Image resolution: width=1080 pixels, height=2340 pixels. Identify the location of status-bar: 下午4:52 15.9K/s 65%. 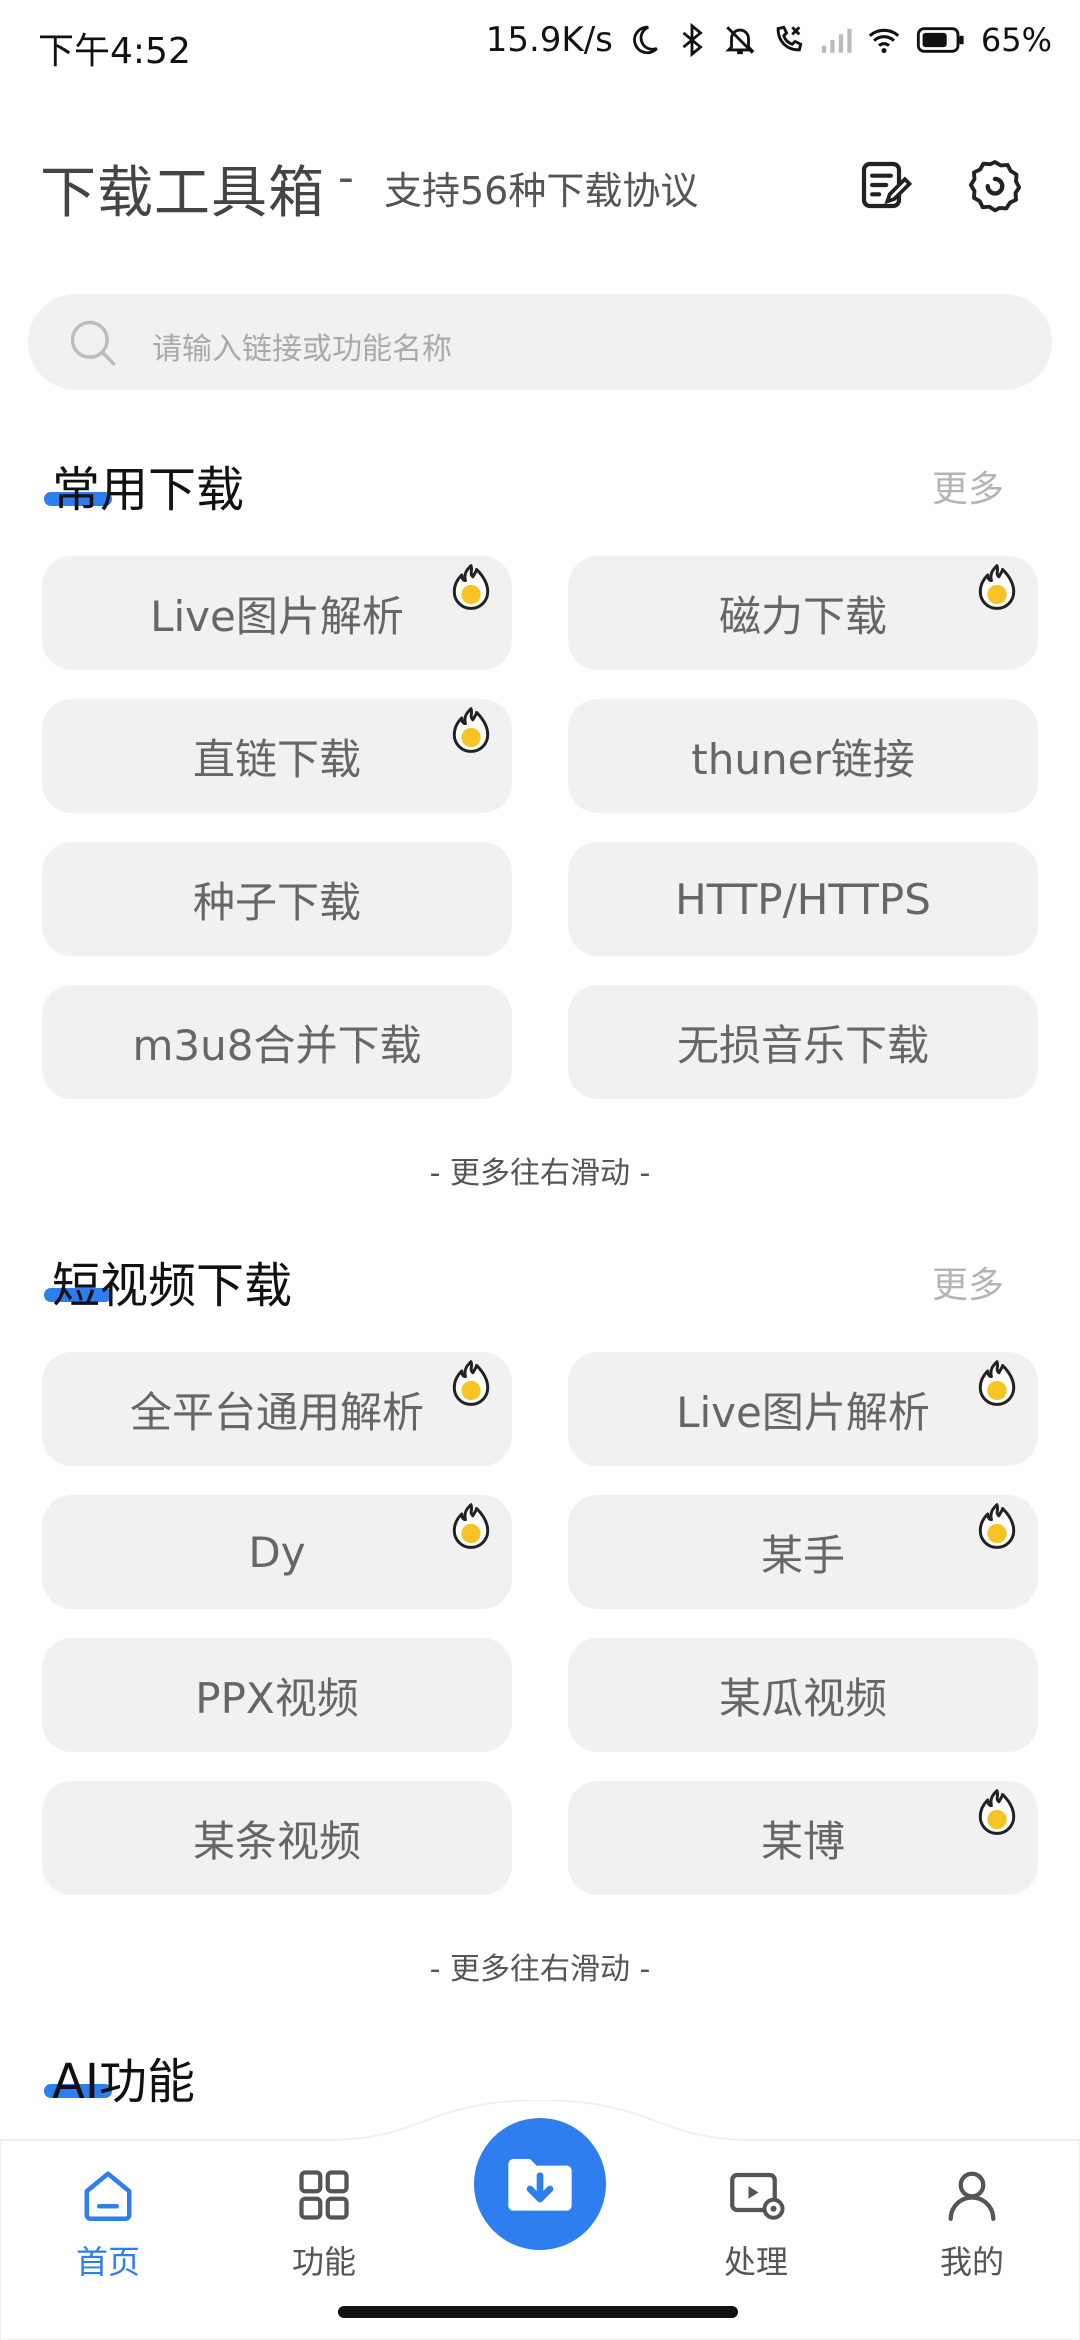
(540, 45).